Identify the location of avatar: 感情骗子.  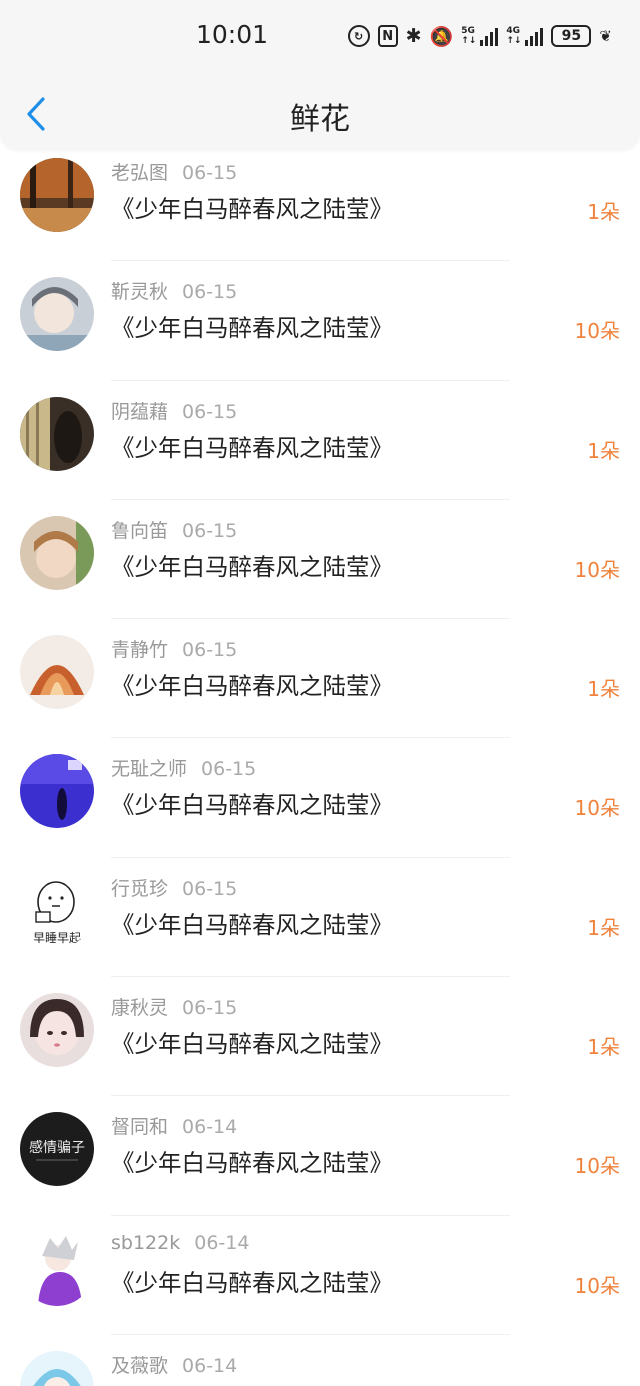
(57, 1149).